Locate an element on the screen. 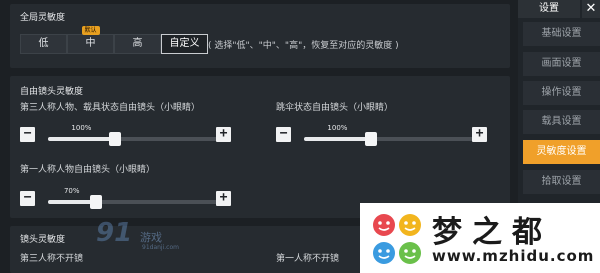 Image resolution: width=600 pixels, height=273 pixels. slider-third-person-handle is located at coordinates (114, 139).